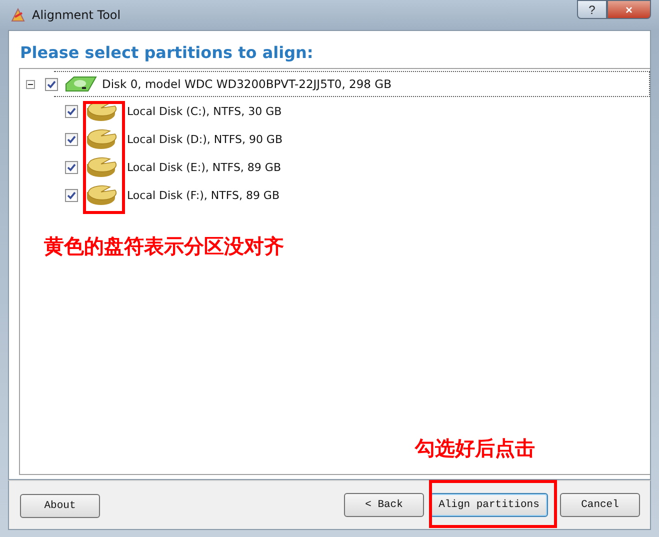 The image size is (659, 537). I want to click on tree-item: Local Disk (F:), NTFS, 89 GB, so click(203, 195).